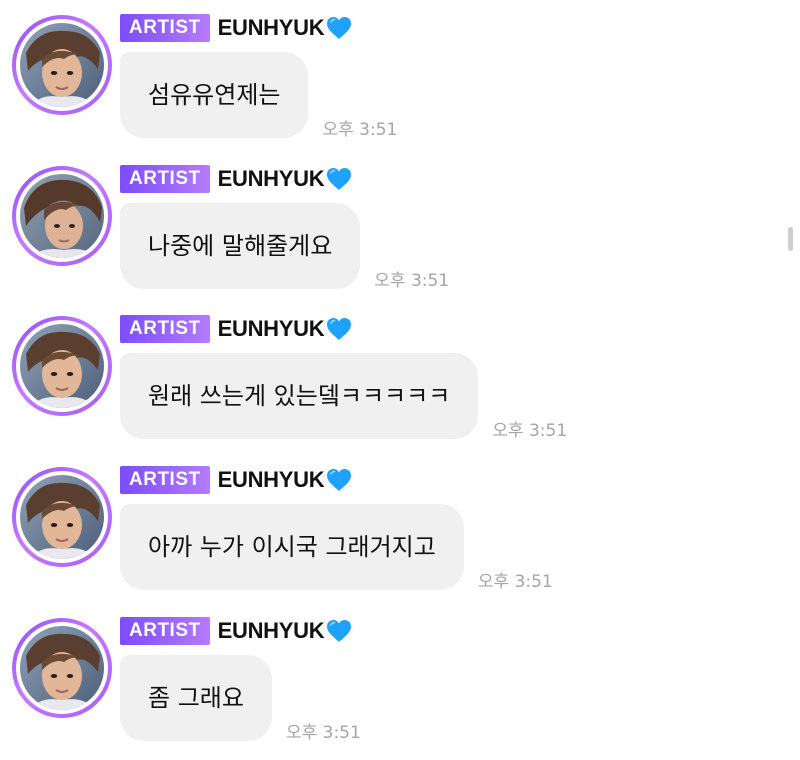 The width and height of the screenshot is (800, 760). What do you see at coordinates (299, 396) in the screenshot?
I see `message-bubble: 원래 쓰는게 있는뎈ㅋㅋㅋㅋㅋ` at bounding box center [299, 396].